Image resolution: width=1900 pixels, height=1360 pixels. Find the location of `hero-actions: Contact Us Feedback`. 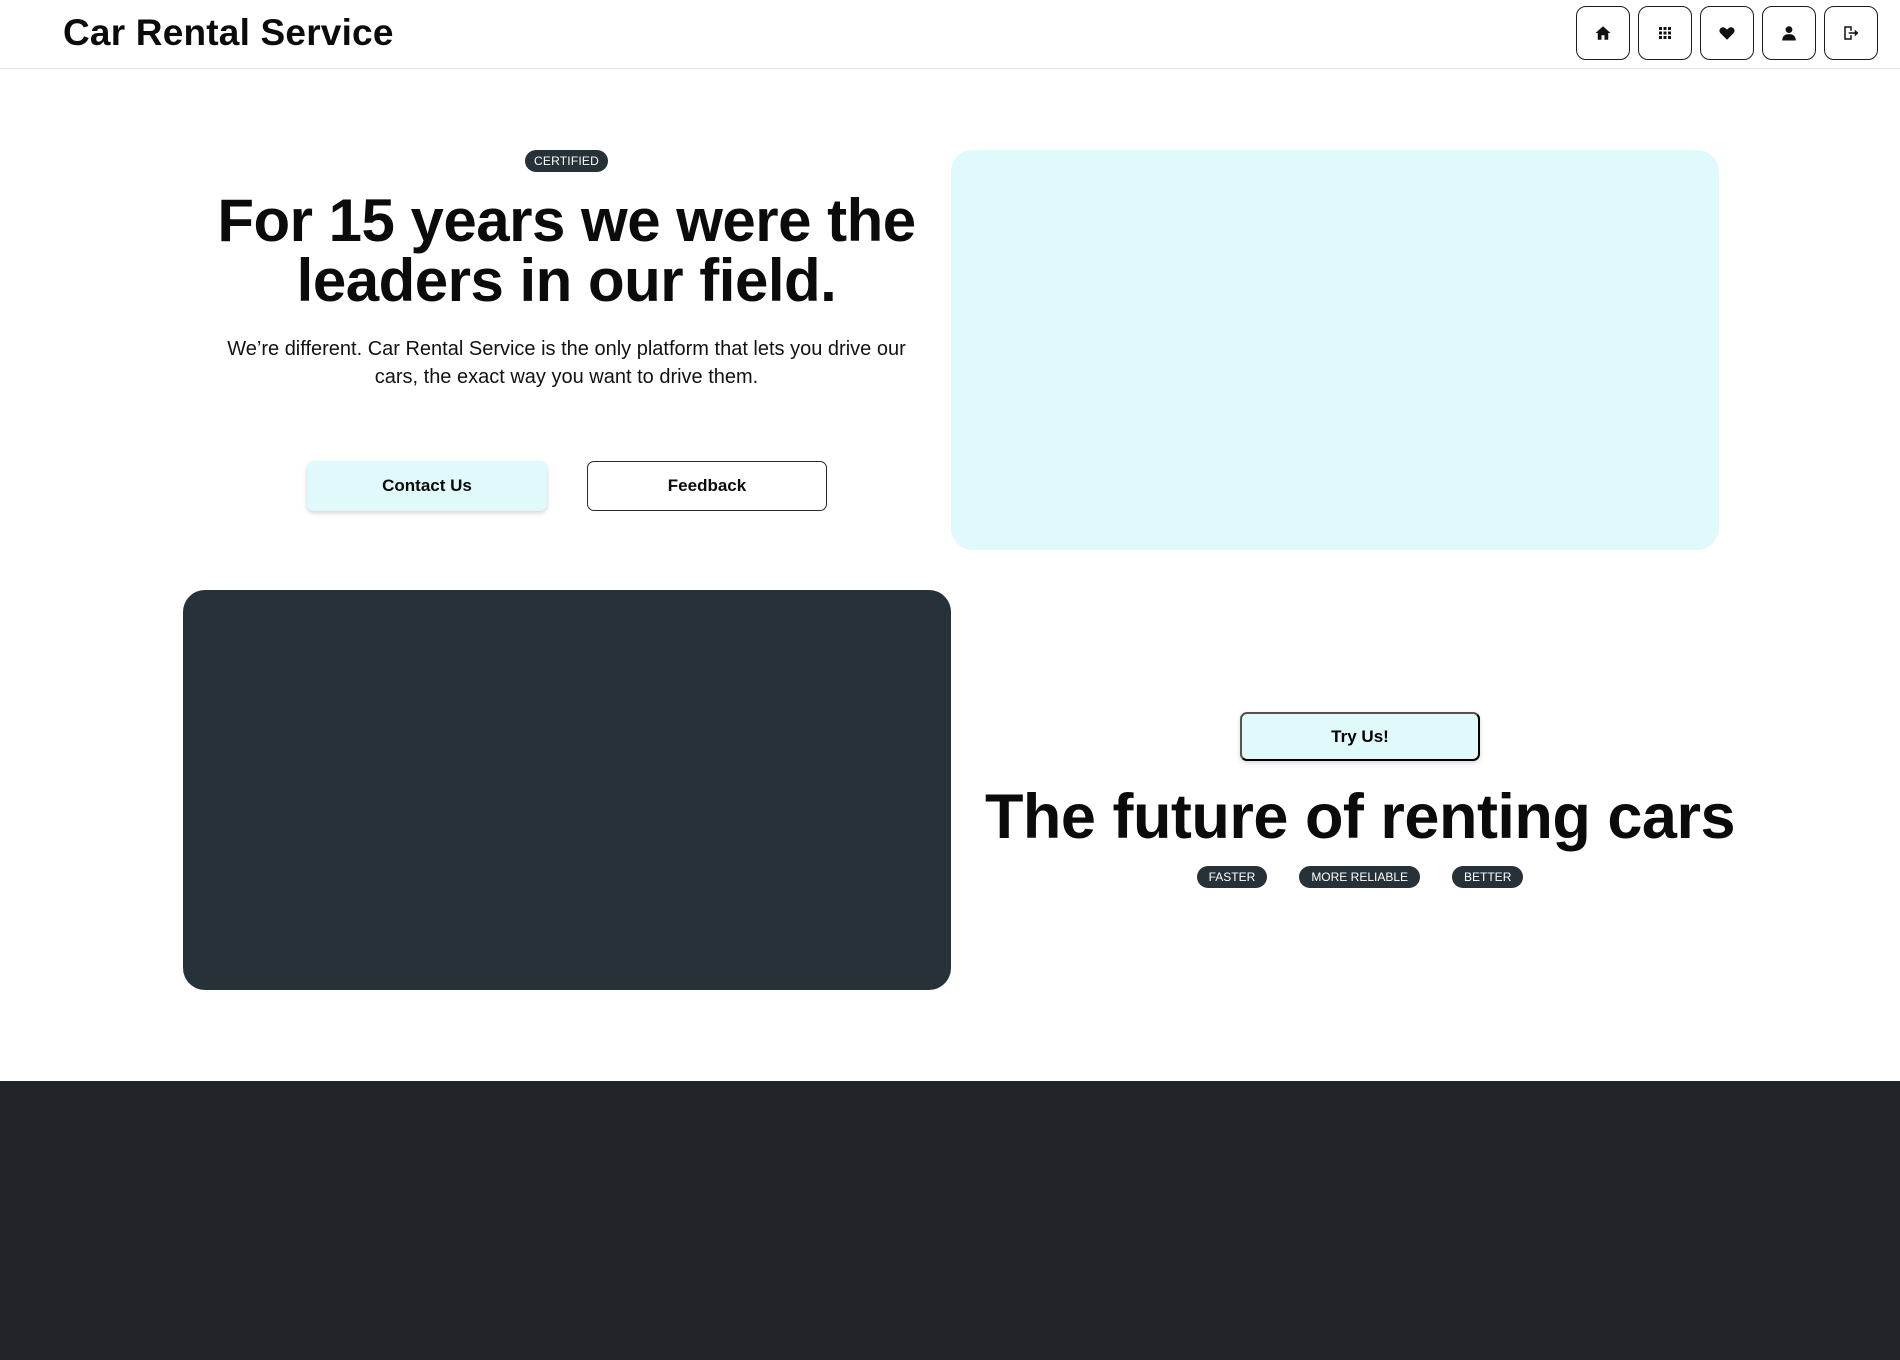

hero-actions: Contact Us Feedback is located at coordinates (567, 486).